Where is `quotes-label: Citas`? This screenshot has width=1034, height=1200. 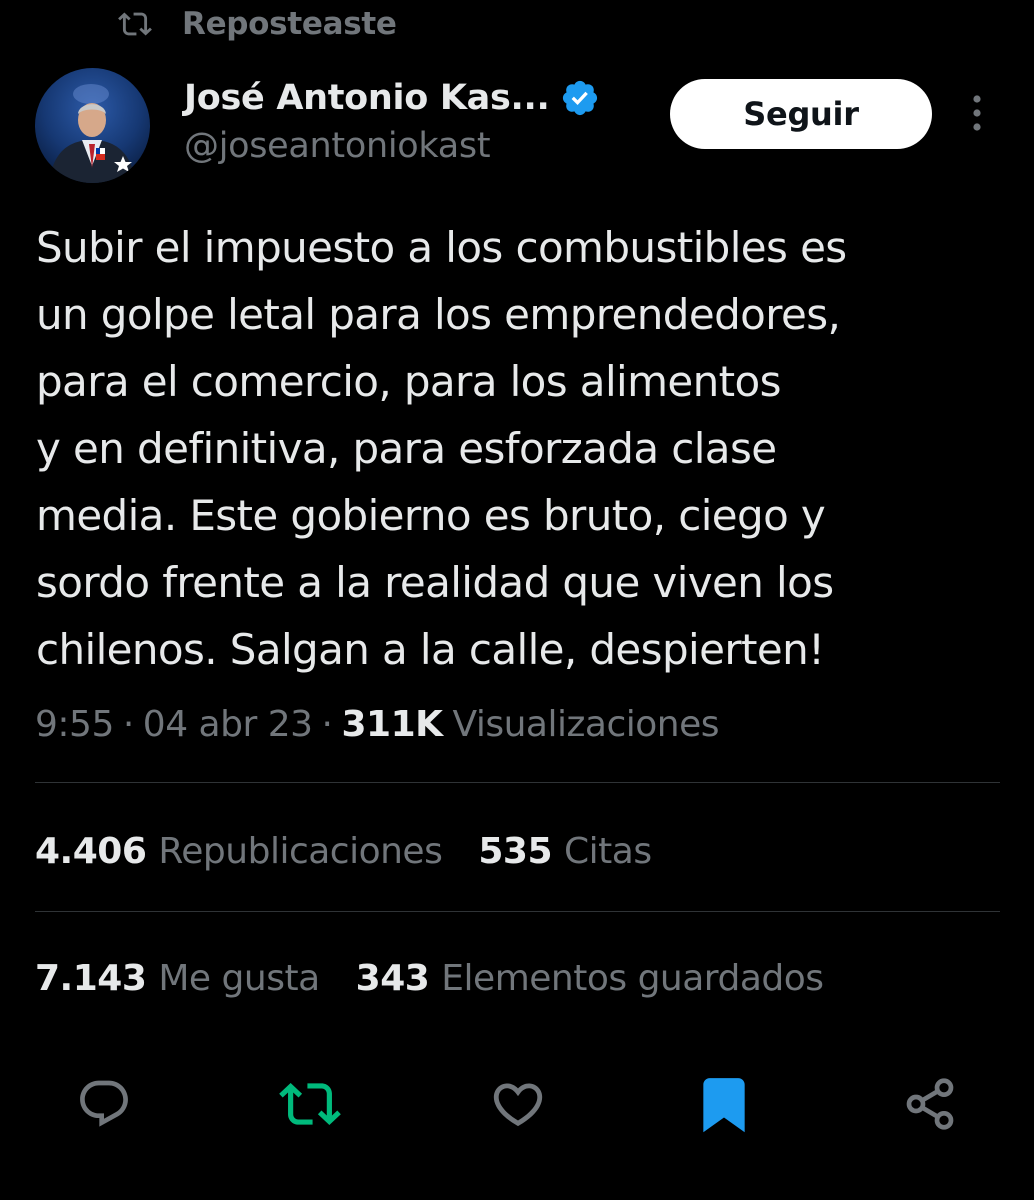
quotes-label: Citas is located at coordinates (608, 851).